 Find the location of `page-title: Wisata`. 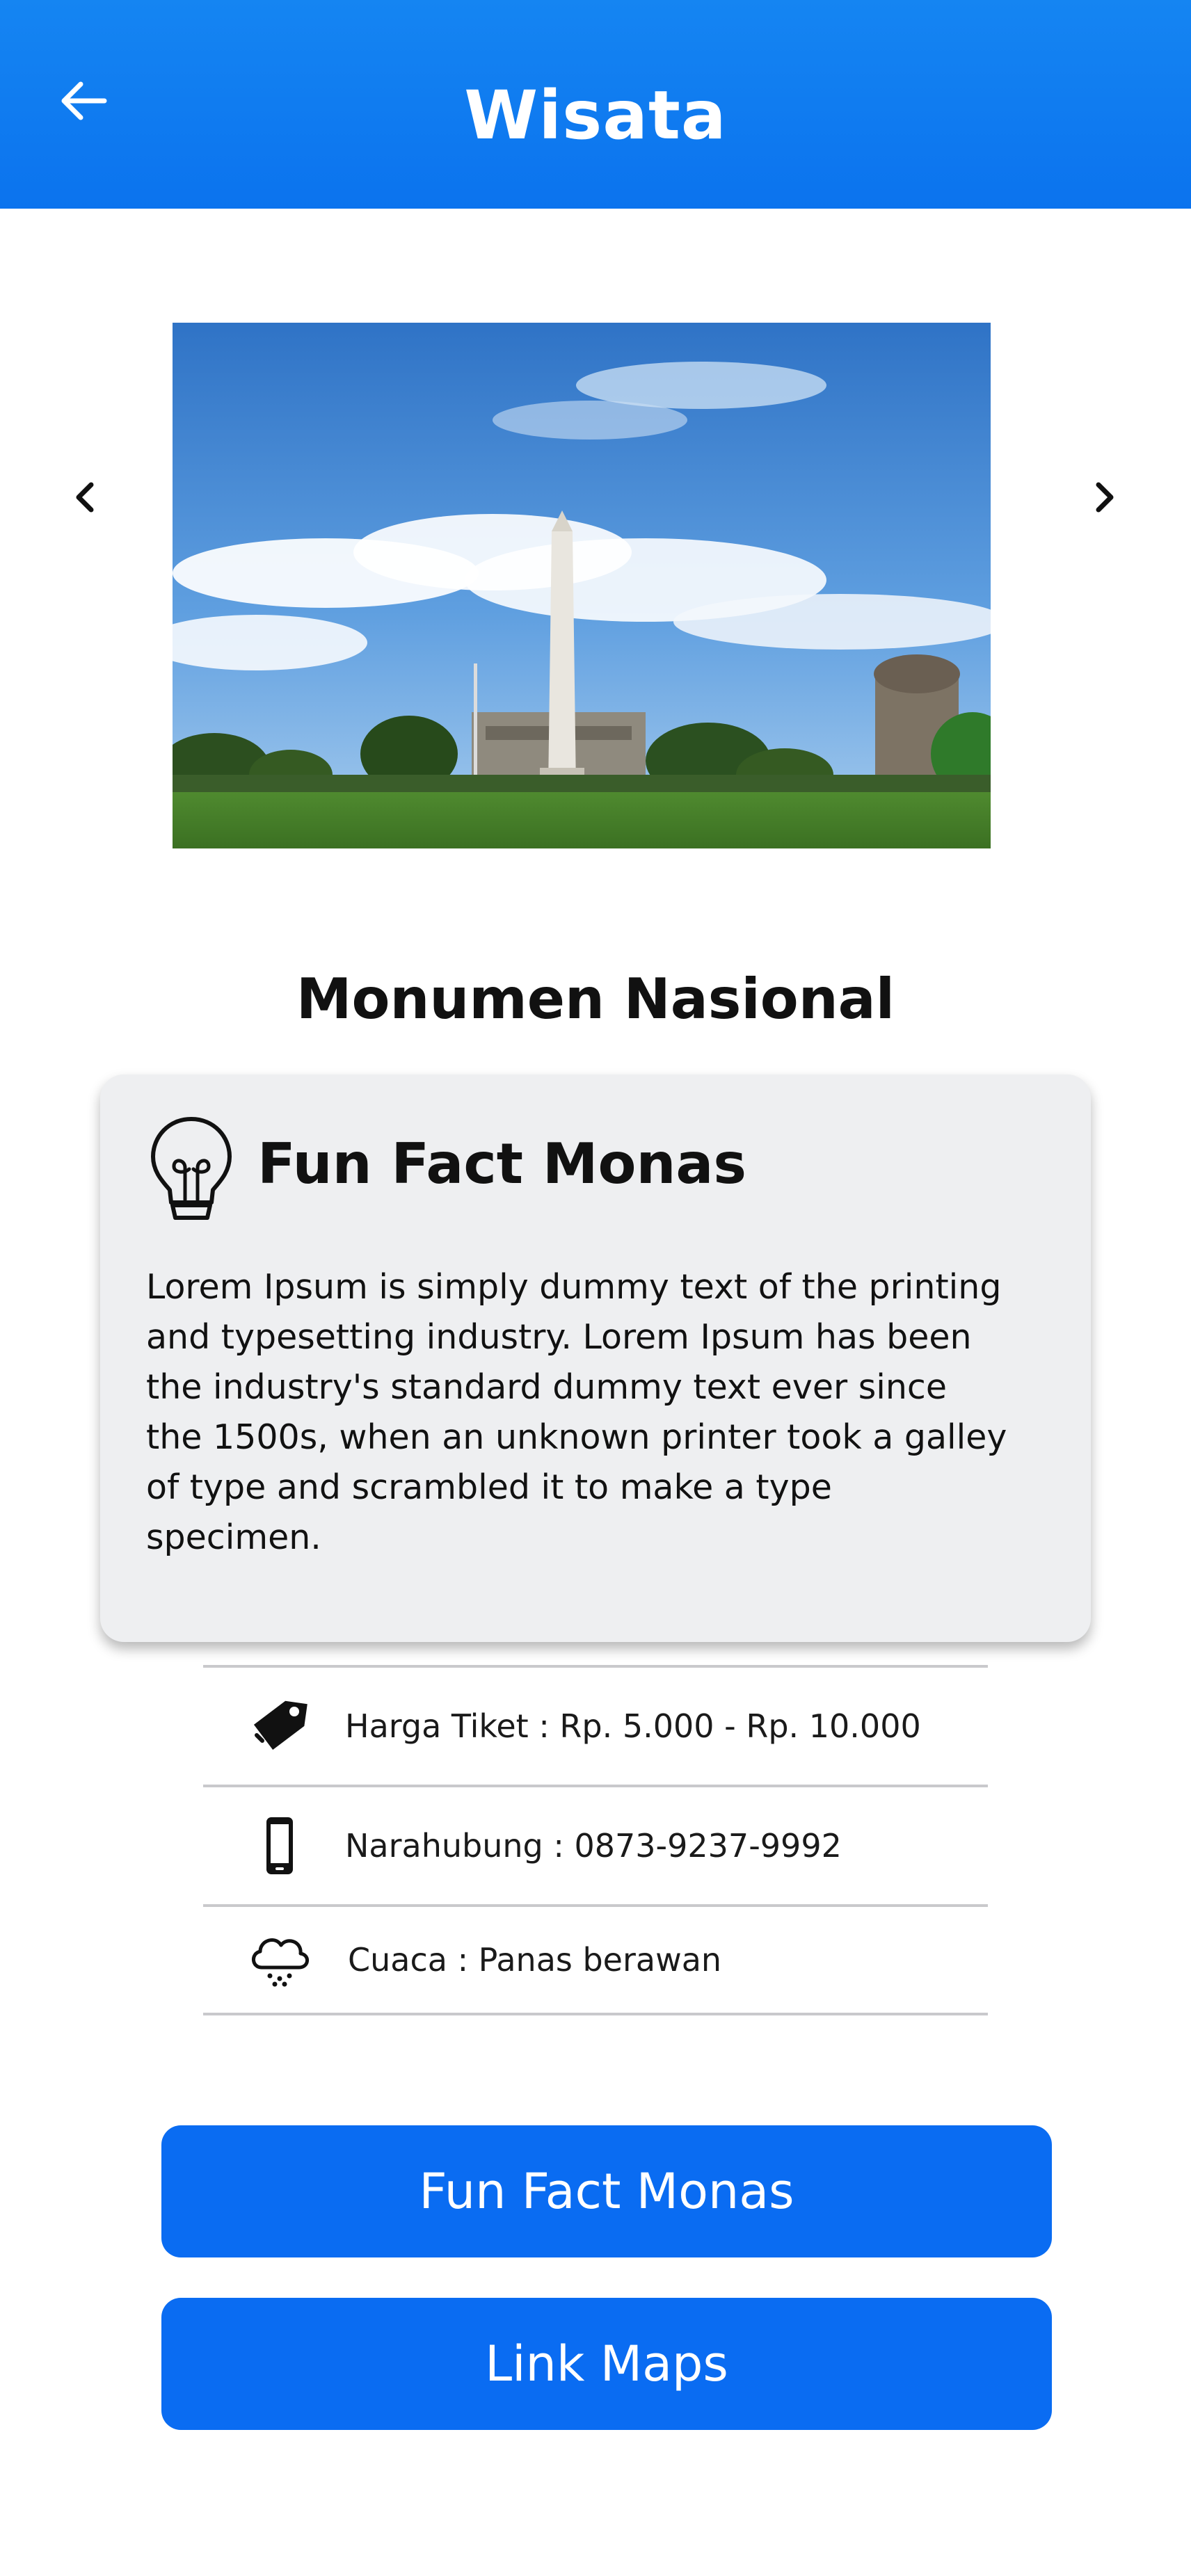

page-title: Wisata is located at coordinates (595, 115).